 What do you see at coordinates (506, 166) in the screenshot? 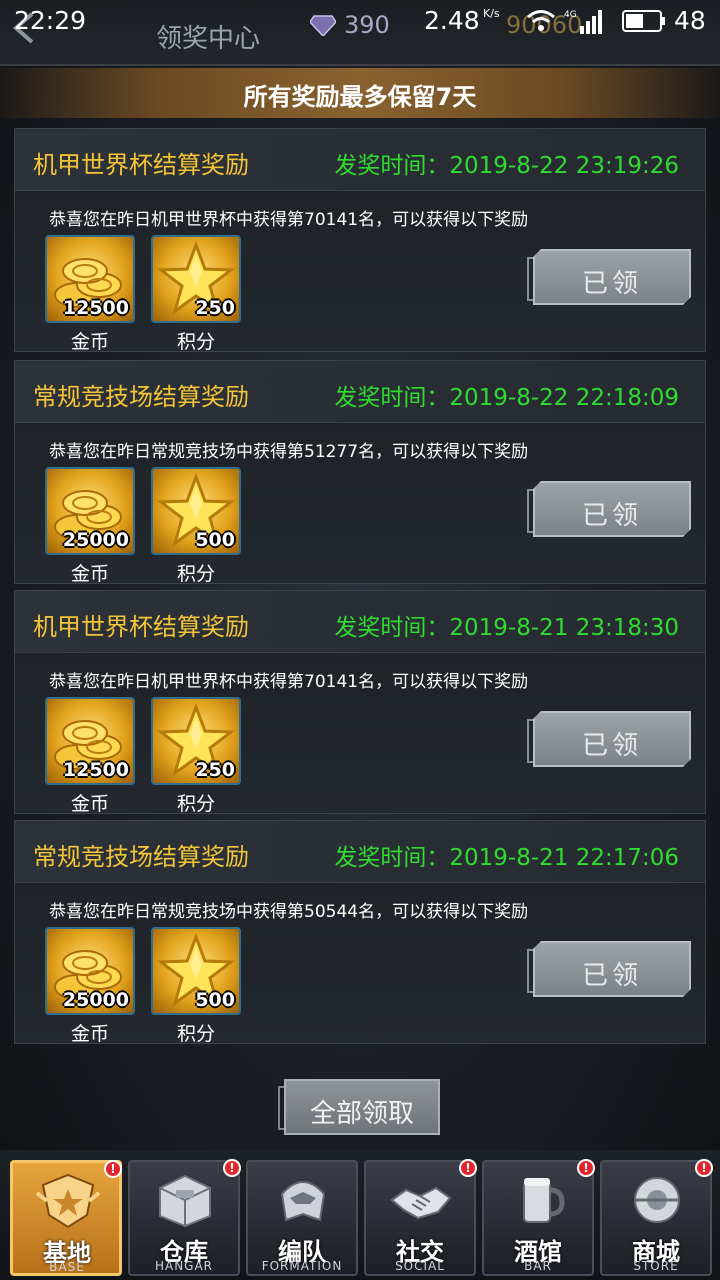
I see `reward-time: 发奖时间：2019-8-22 23:19:26` at bounding box center [506, 166].